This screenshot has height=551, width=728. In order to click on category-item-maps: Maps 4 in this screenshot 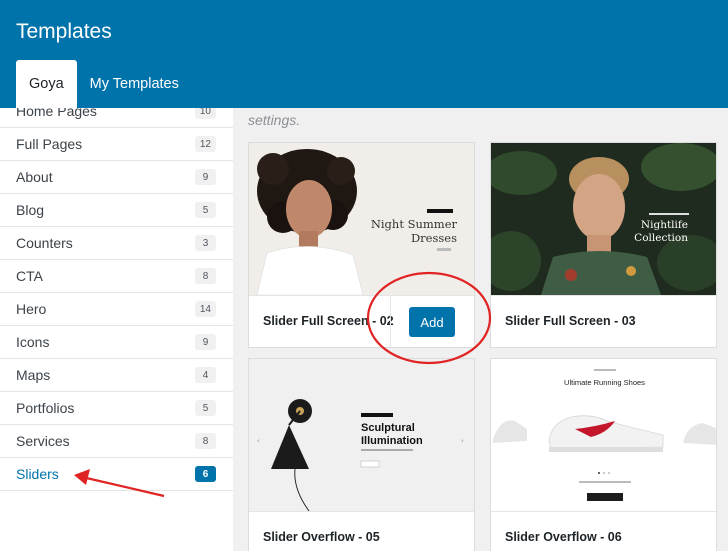, I will do `click(116, 375)`.